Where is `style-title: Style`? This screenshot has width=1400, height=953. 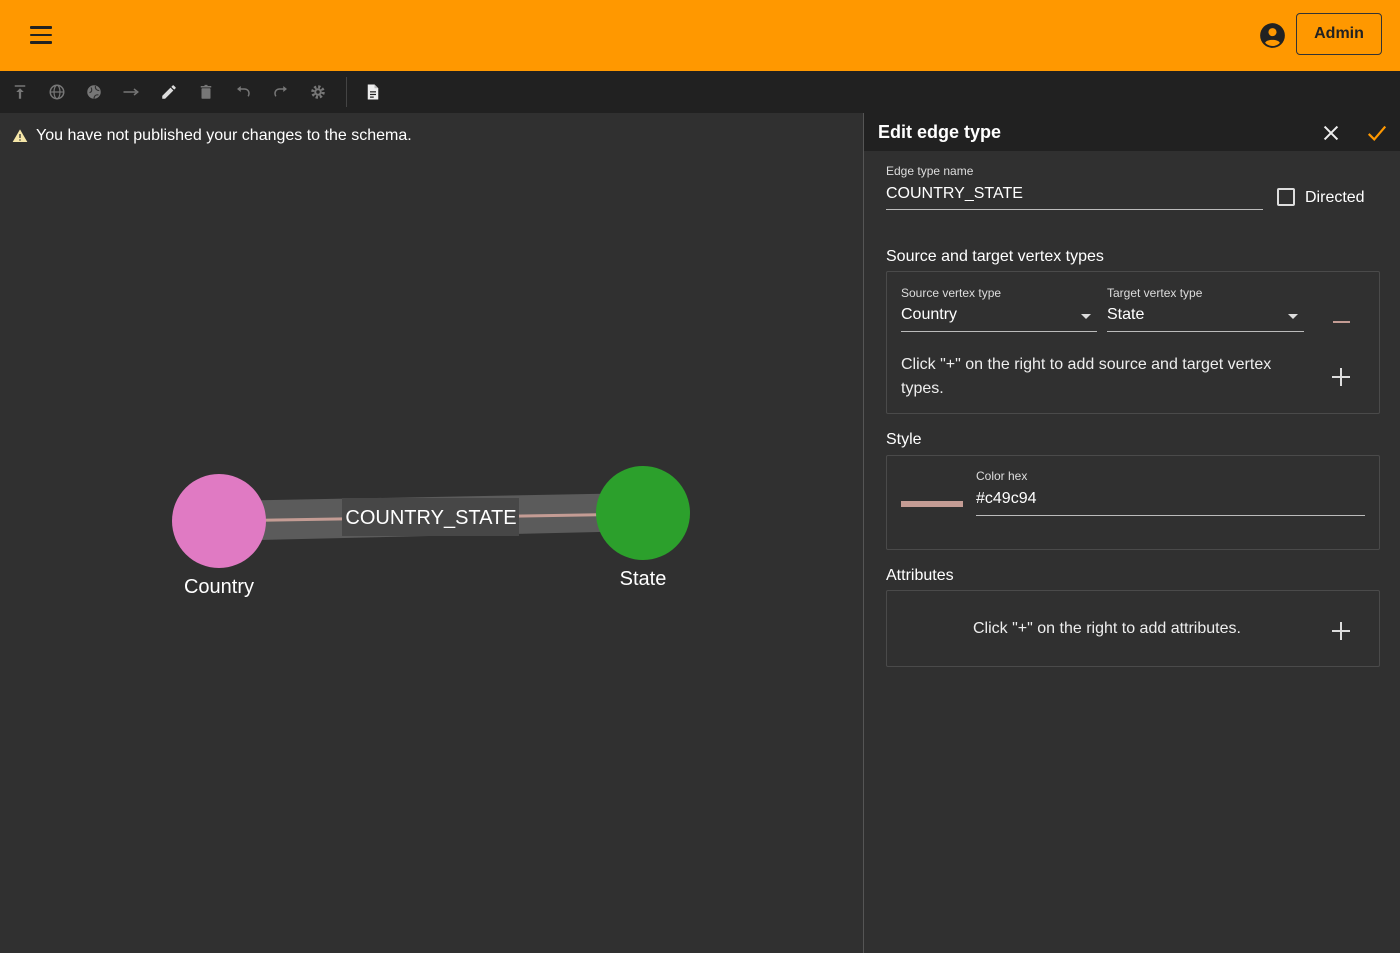 style-title: Style is located at coordinates (904, 439).